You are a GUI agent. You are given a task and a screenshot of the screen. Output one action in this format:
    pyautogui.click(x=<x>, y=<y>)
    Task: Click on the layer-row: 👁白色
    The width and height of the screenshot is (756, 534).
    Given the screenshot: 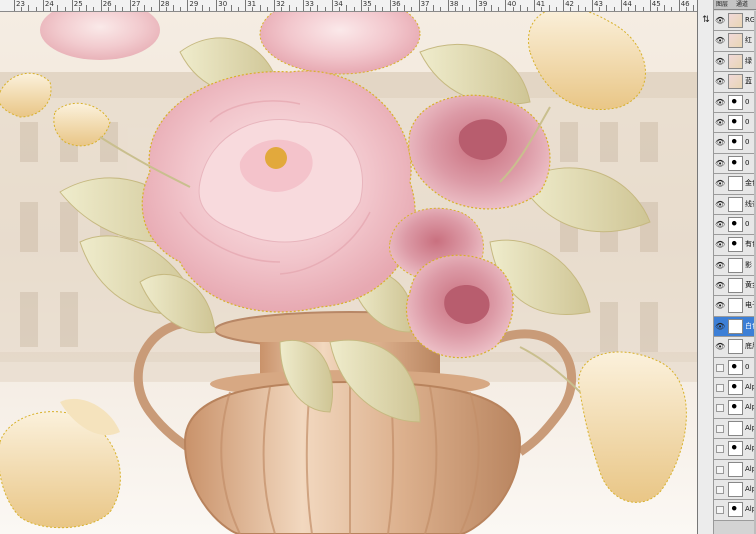 What is the action you would take?
    pyautogui.click(x=734, y=327)
    